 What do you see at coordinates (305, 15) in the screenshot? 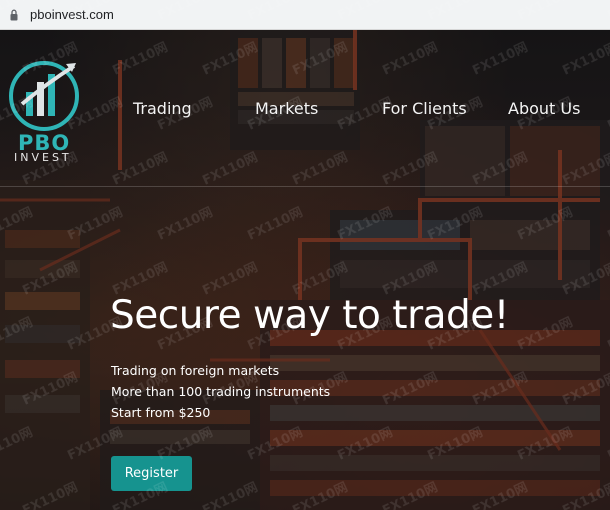
I see `browser-address-bar: pboinvest.com` at bounding box center [305, 15].